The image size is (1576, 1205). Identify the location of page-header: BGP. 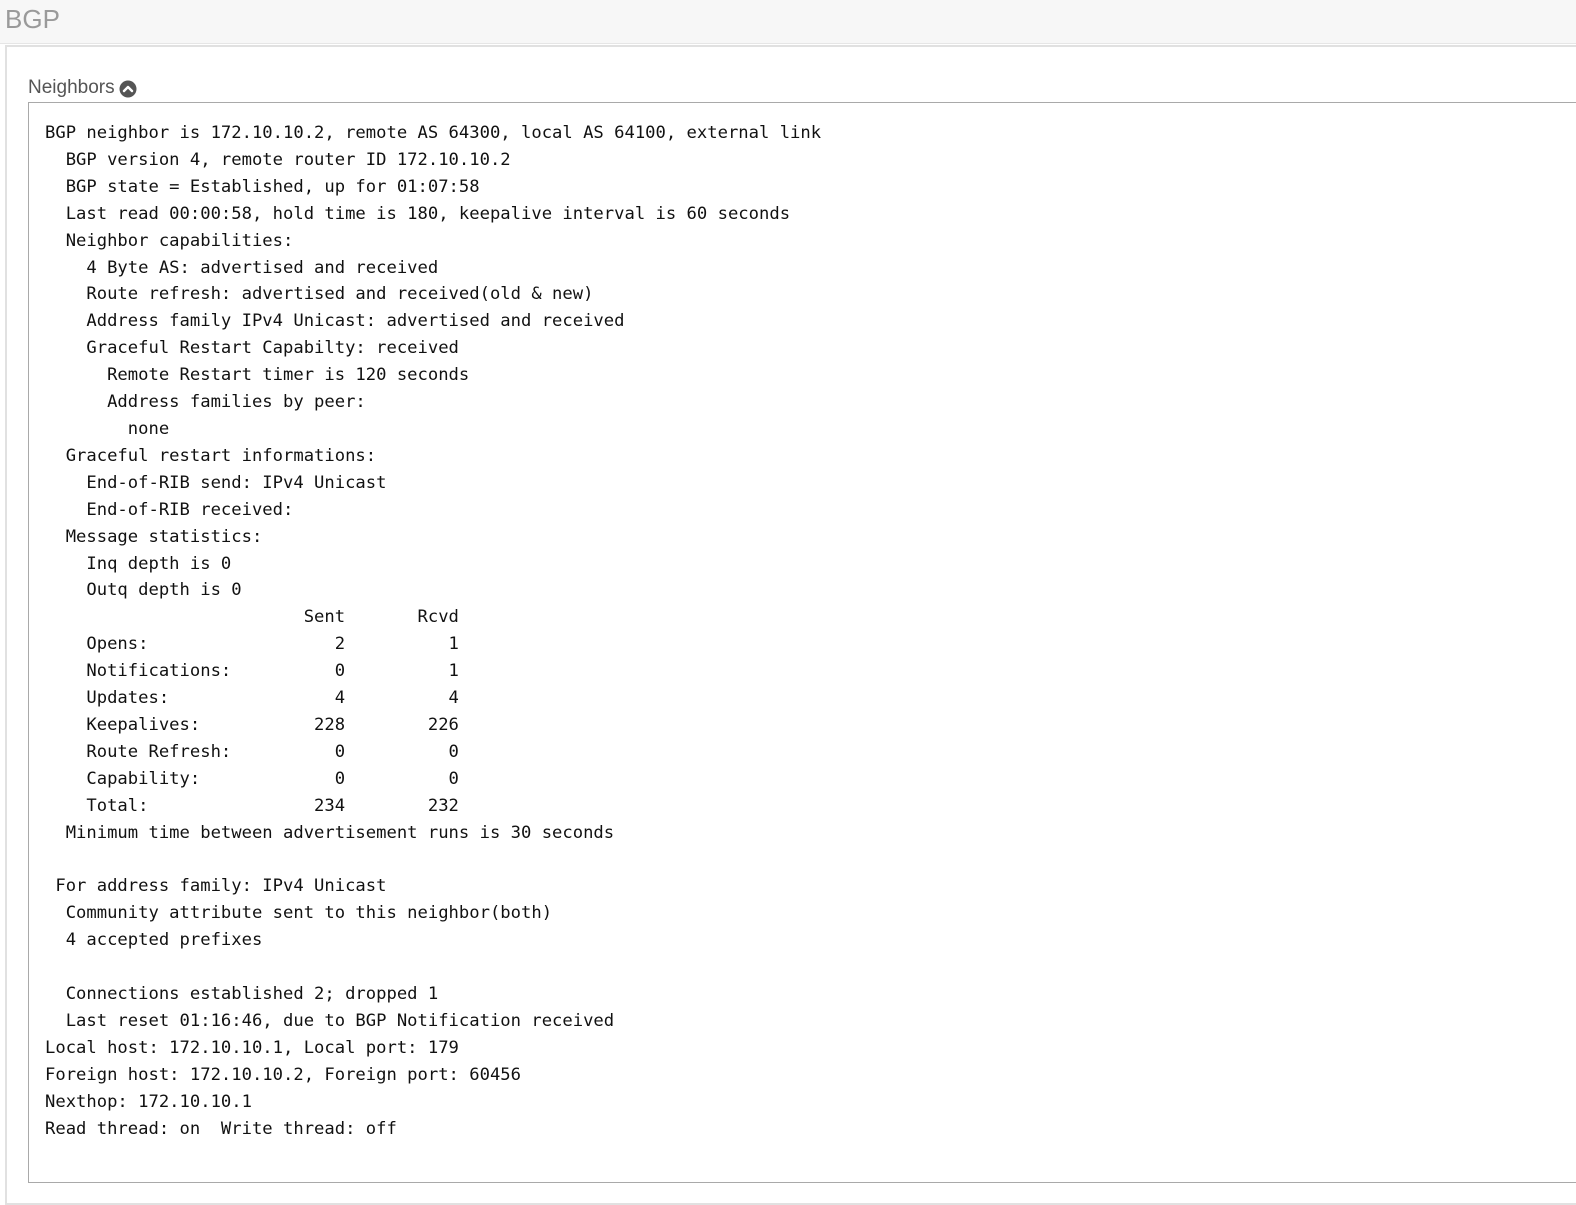
(788, 22).